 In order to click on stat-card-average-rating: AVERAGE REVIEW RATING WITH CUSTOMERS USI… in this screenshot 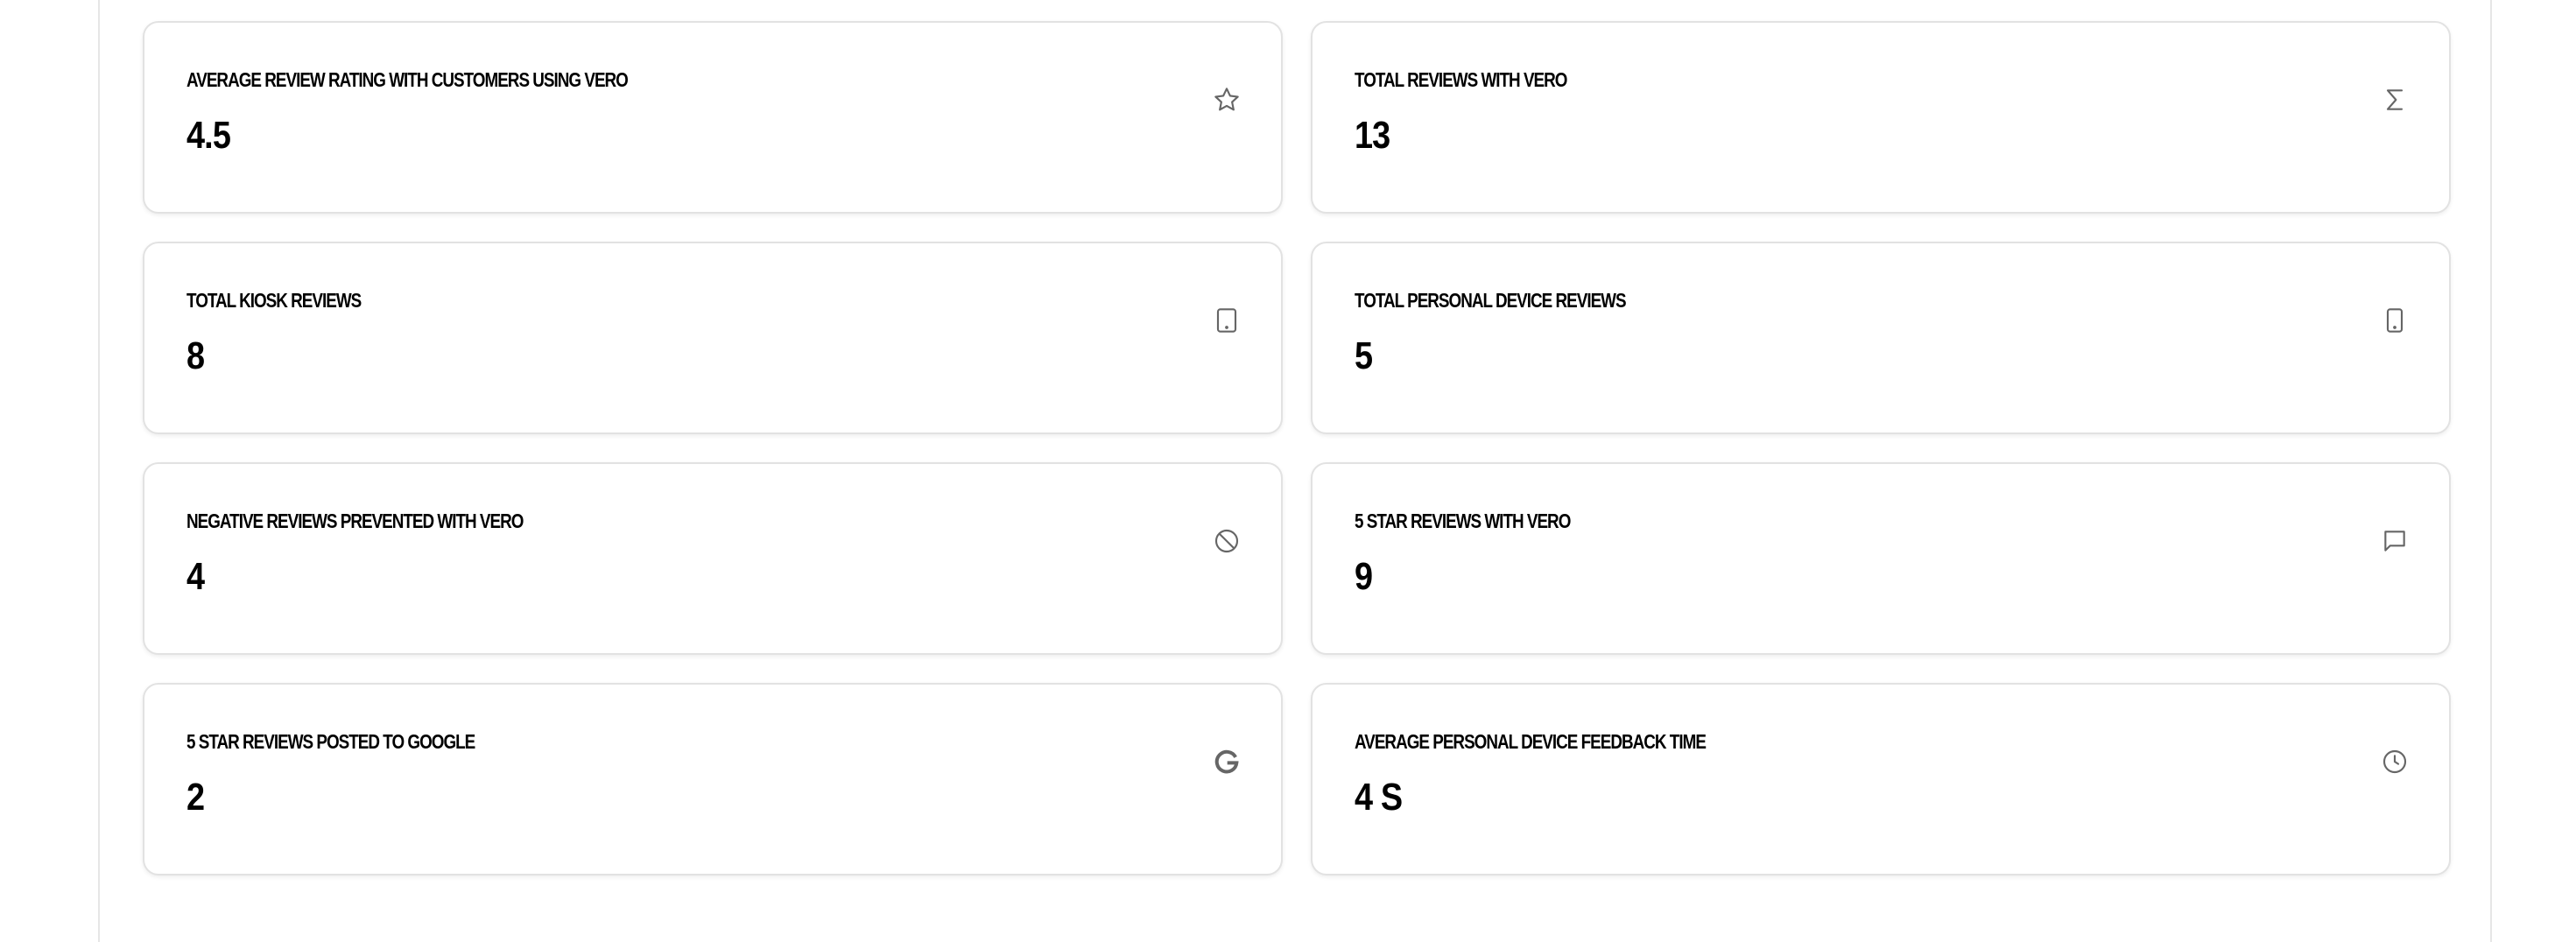, I will do `click(713, 117)`.